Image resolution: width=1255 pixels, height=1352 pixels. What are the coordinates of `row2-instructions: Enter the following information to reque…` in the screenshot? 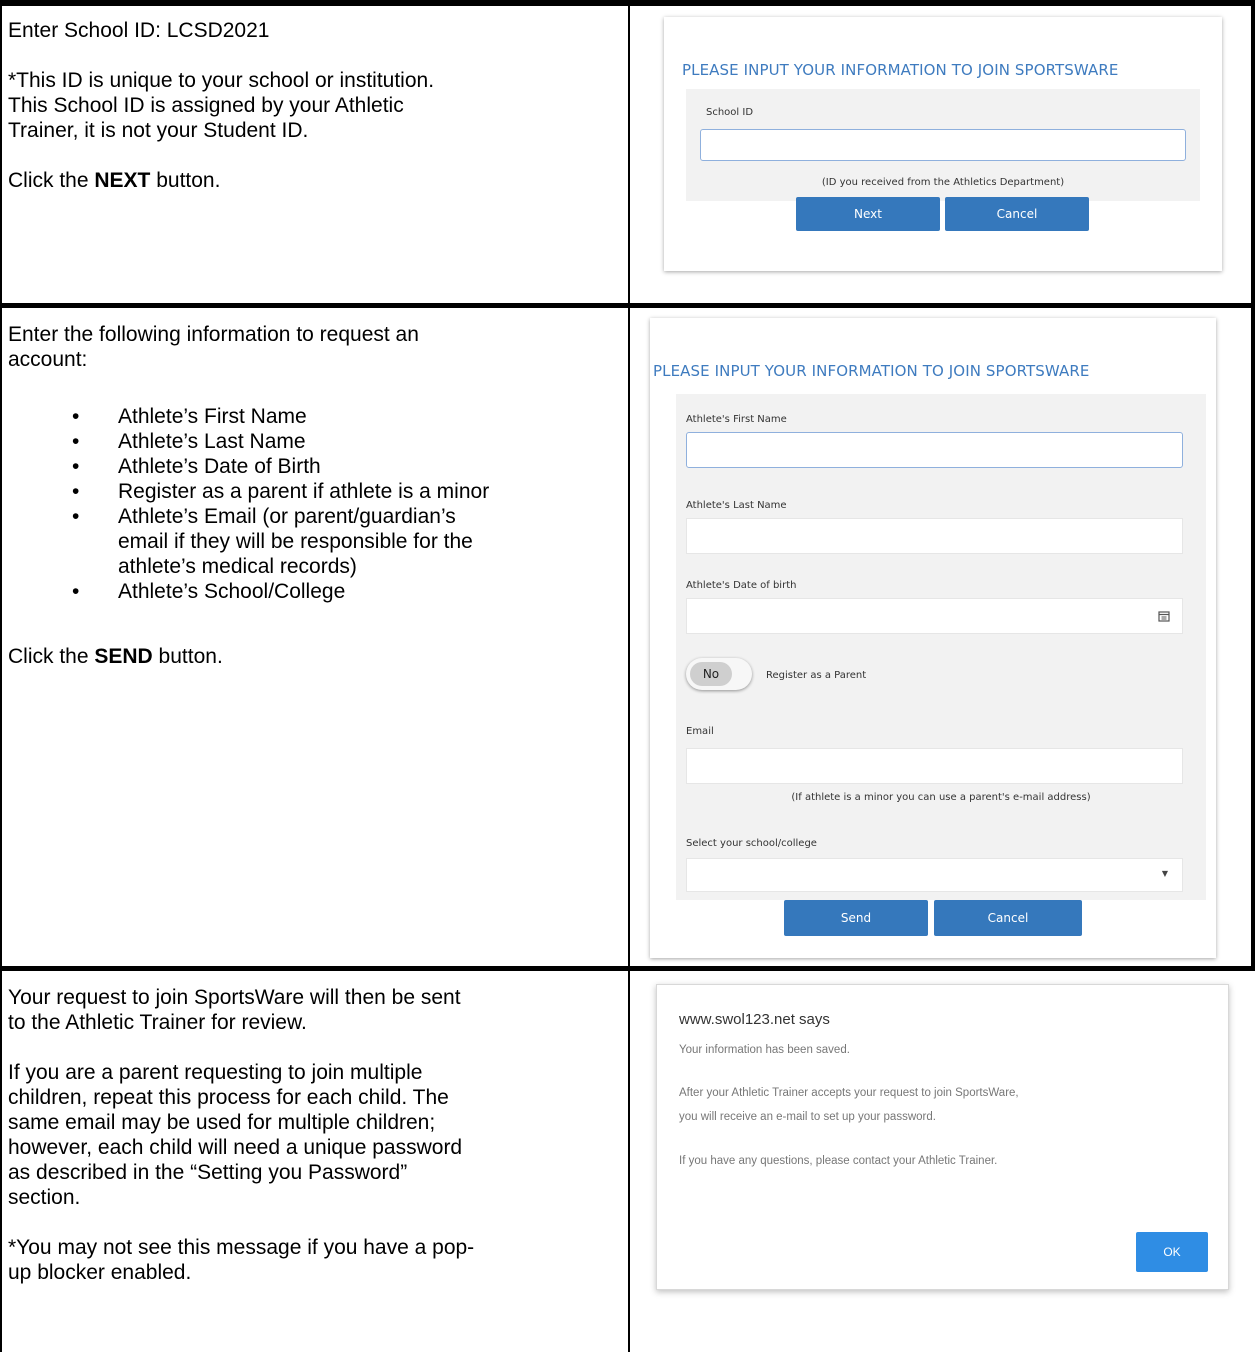 It's located at (318, 495).